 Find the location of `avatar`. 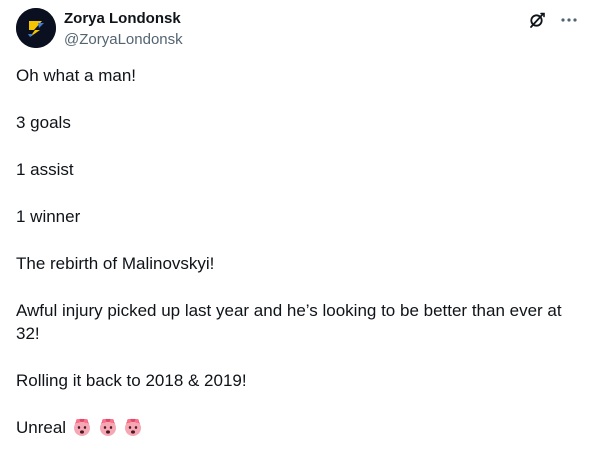

avatar is located at coordinates (36, 28).